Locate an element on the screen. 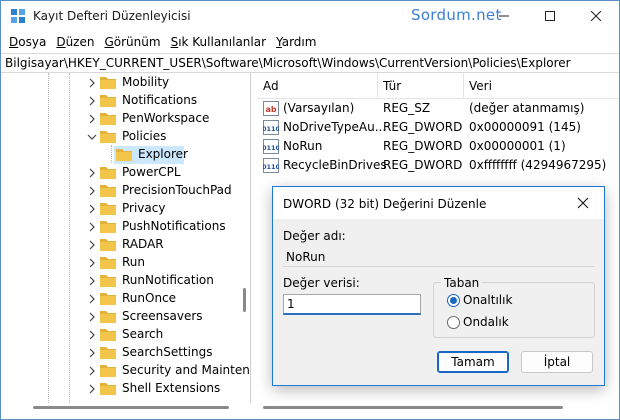  tree-item-explorer: Explorer is located at coordinates (121, 155).